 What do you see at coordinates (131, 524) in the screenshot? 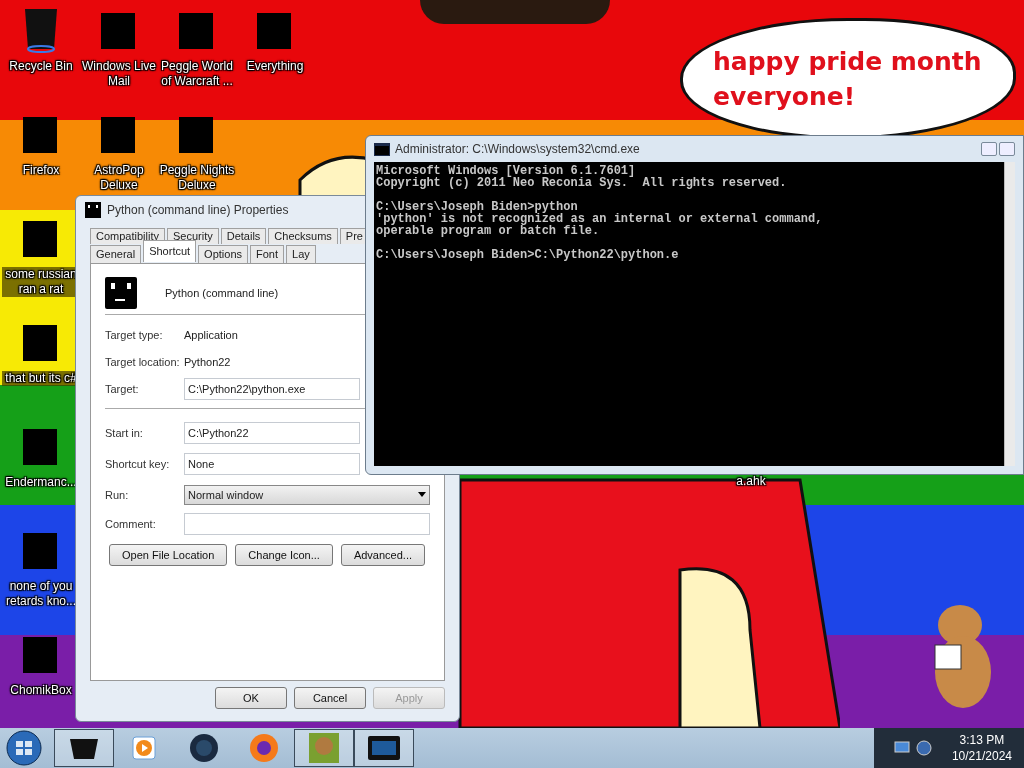
I see `field-label: Comment:` at bounding box center [131, 524].